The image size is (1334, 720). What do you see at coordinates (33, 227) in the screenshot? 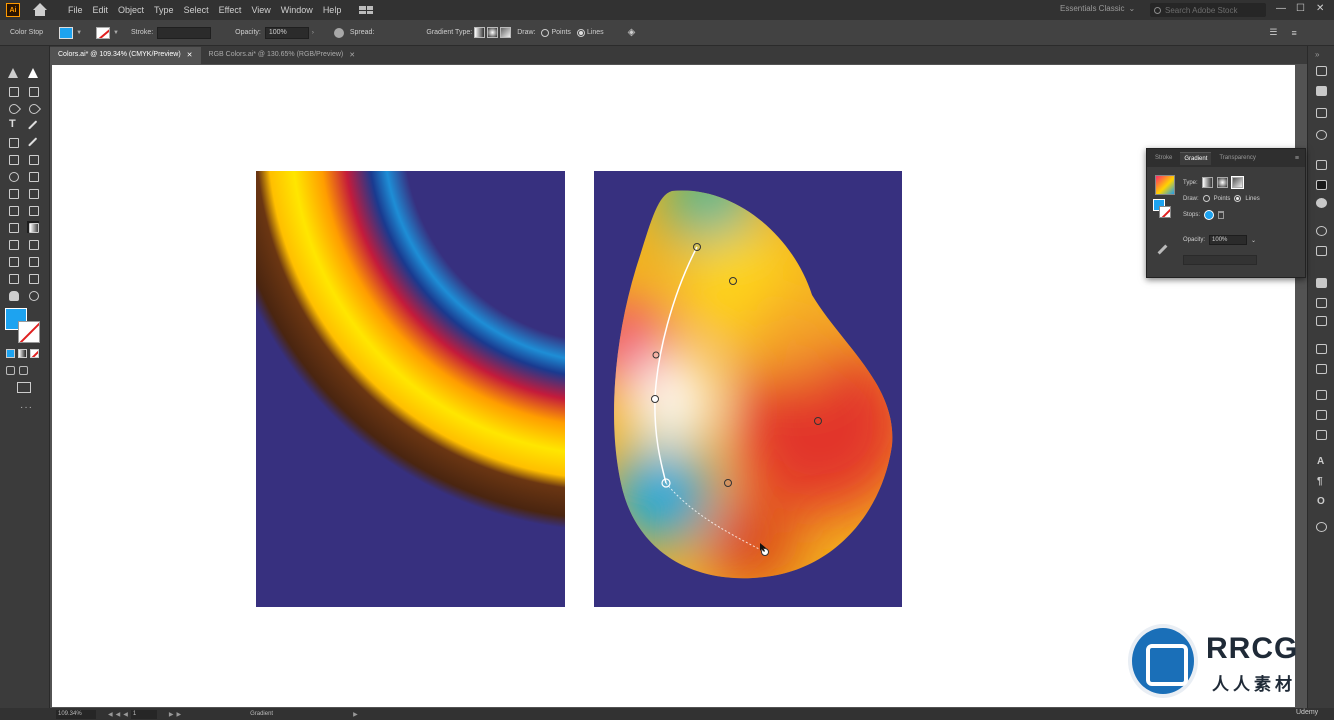
I see `gradient-tool-icon` at bounding box center [33, 227].